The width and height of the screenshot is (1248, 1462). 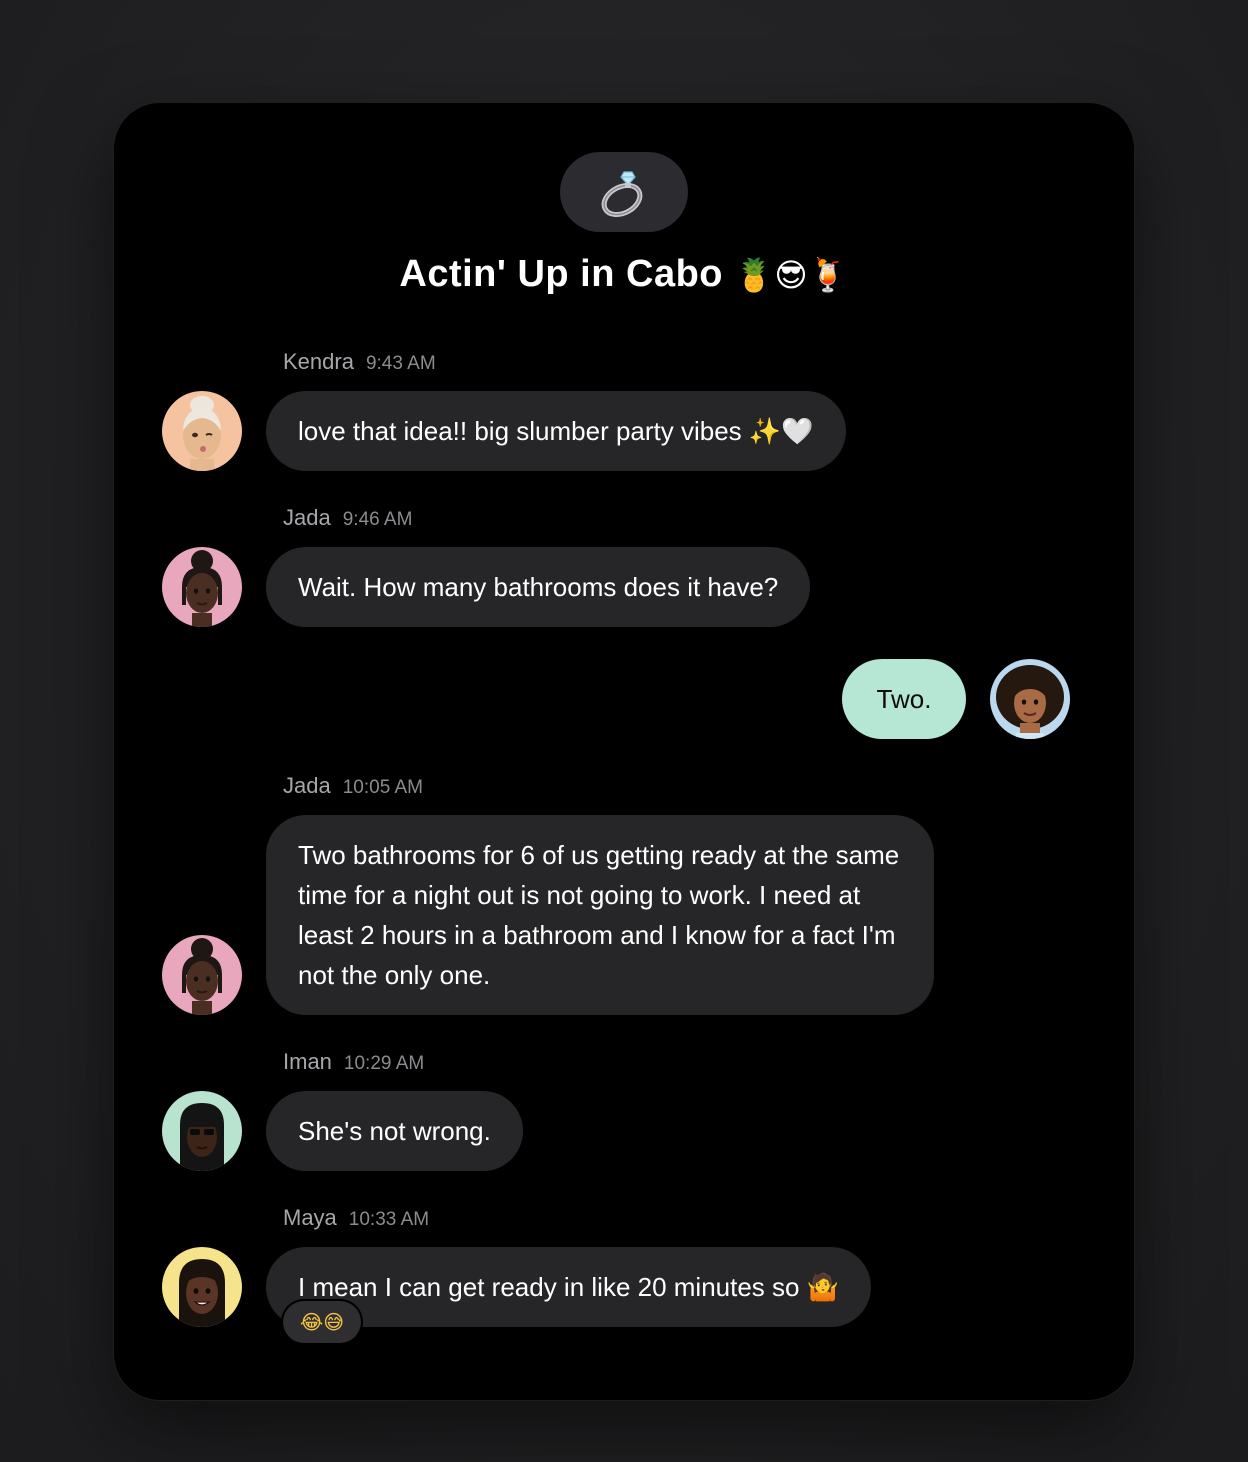 I want to click on avatar-maya, so click(x=202, y=1287).